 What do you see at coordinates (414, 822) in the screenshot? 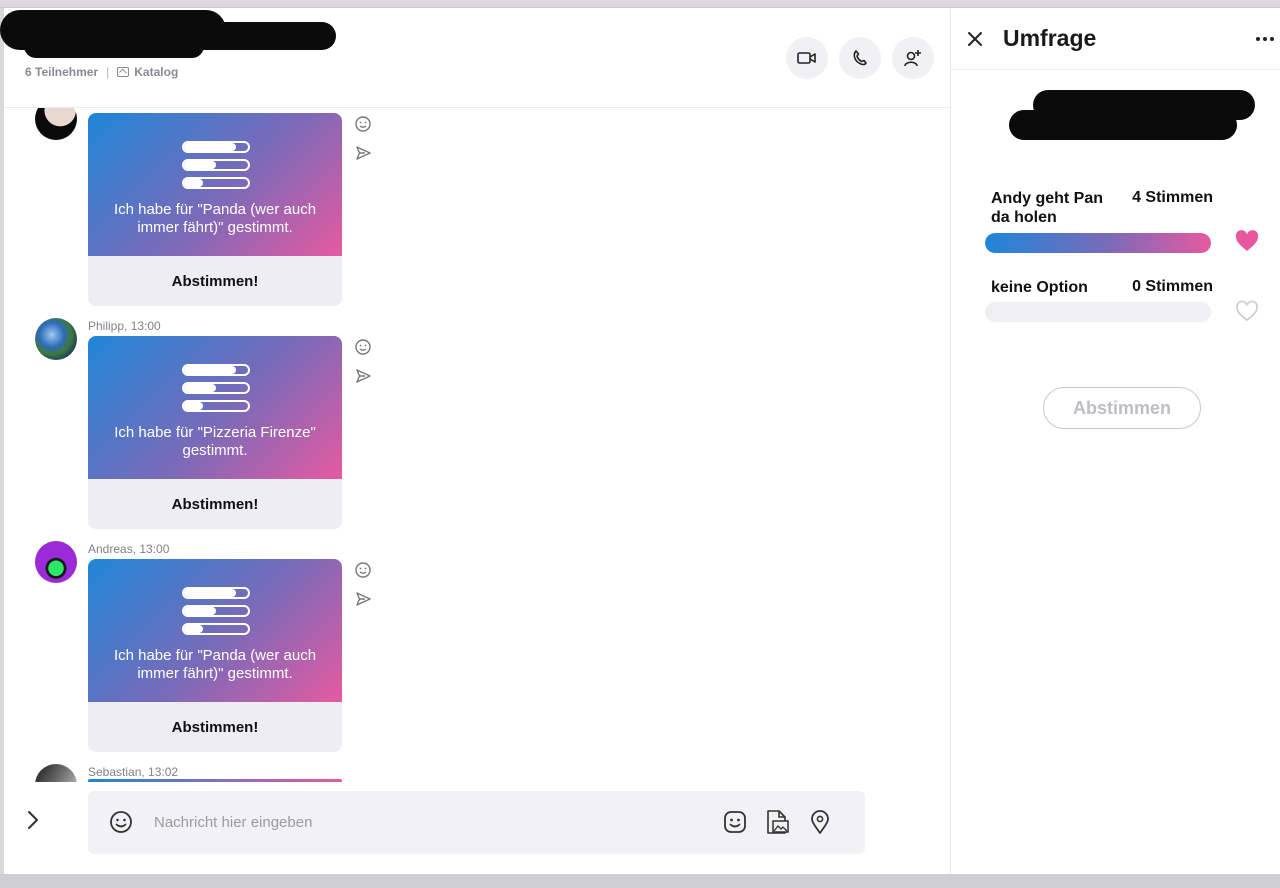
I see `message-input` at bounding box center [414, 822].